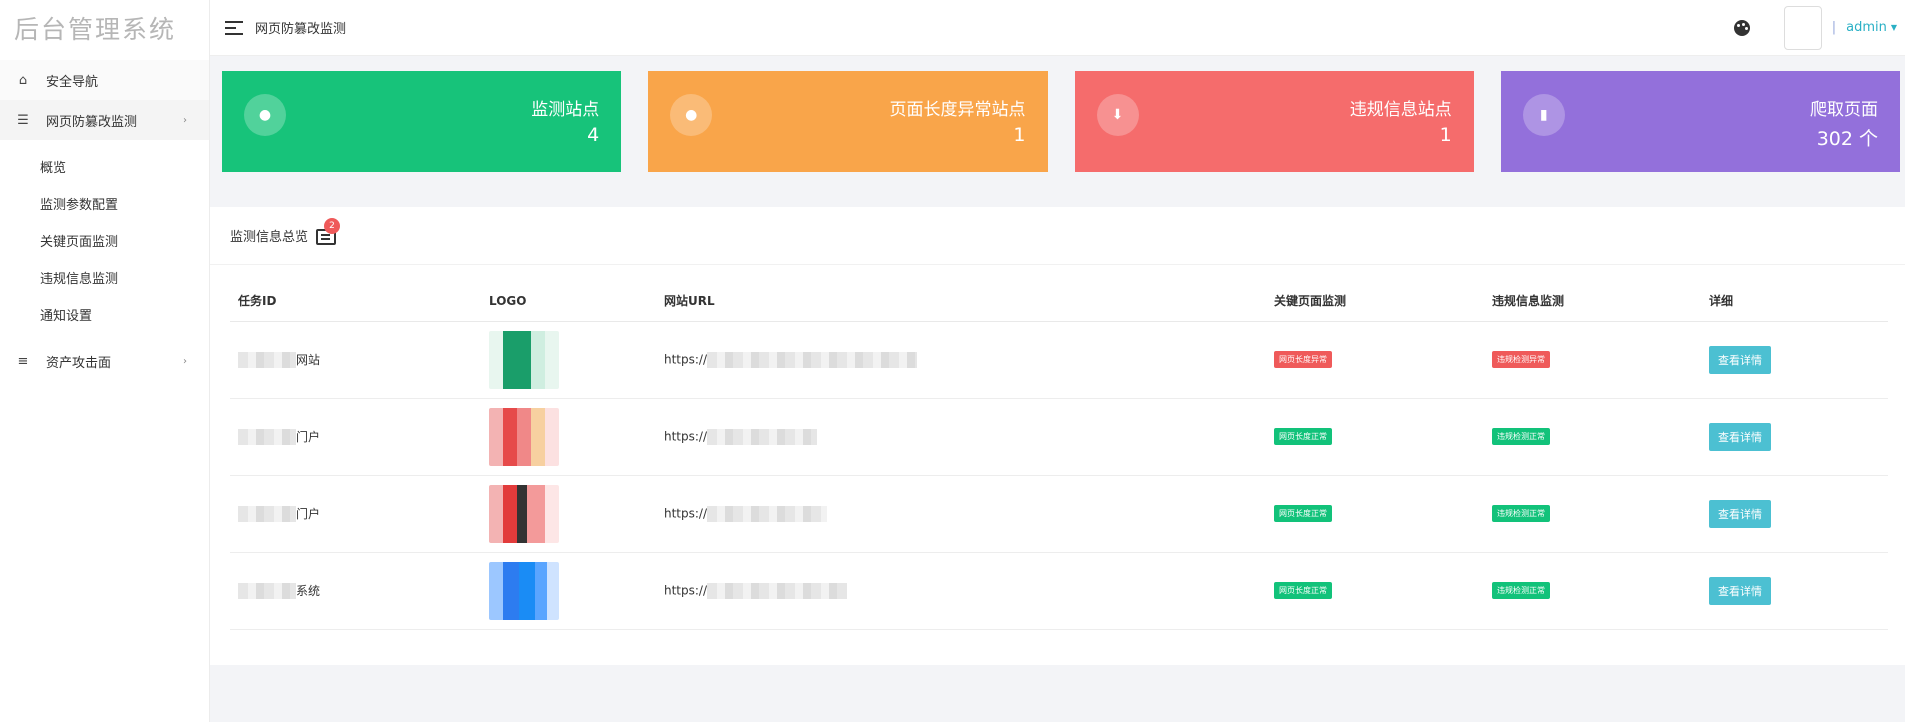 This screenshot has width=1905, height=722. I want to click on stat-value: 302 个, so click(1847, 139).